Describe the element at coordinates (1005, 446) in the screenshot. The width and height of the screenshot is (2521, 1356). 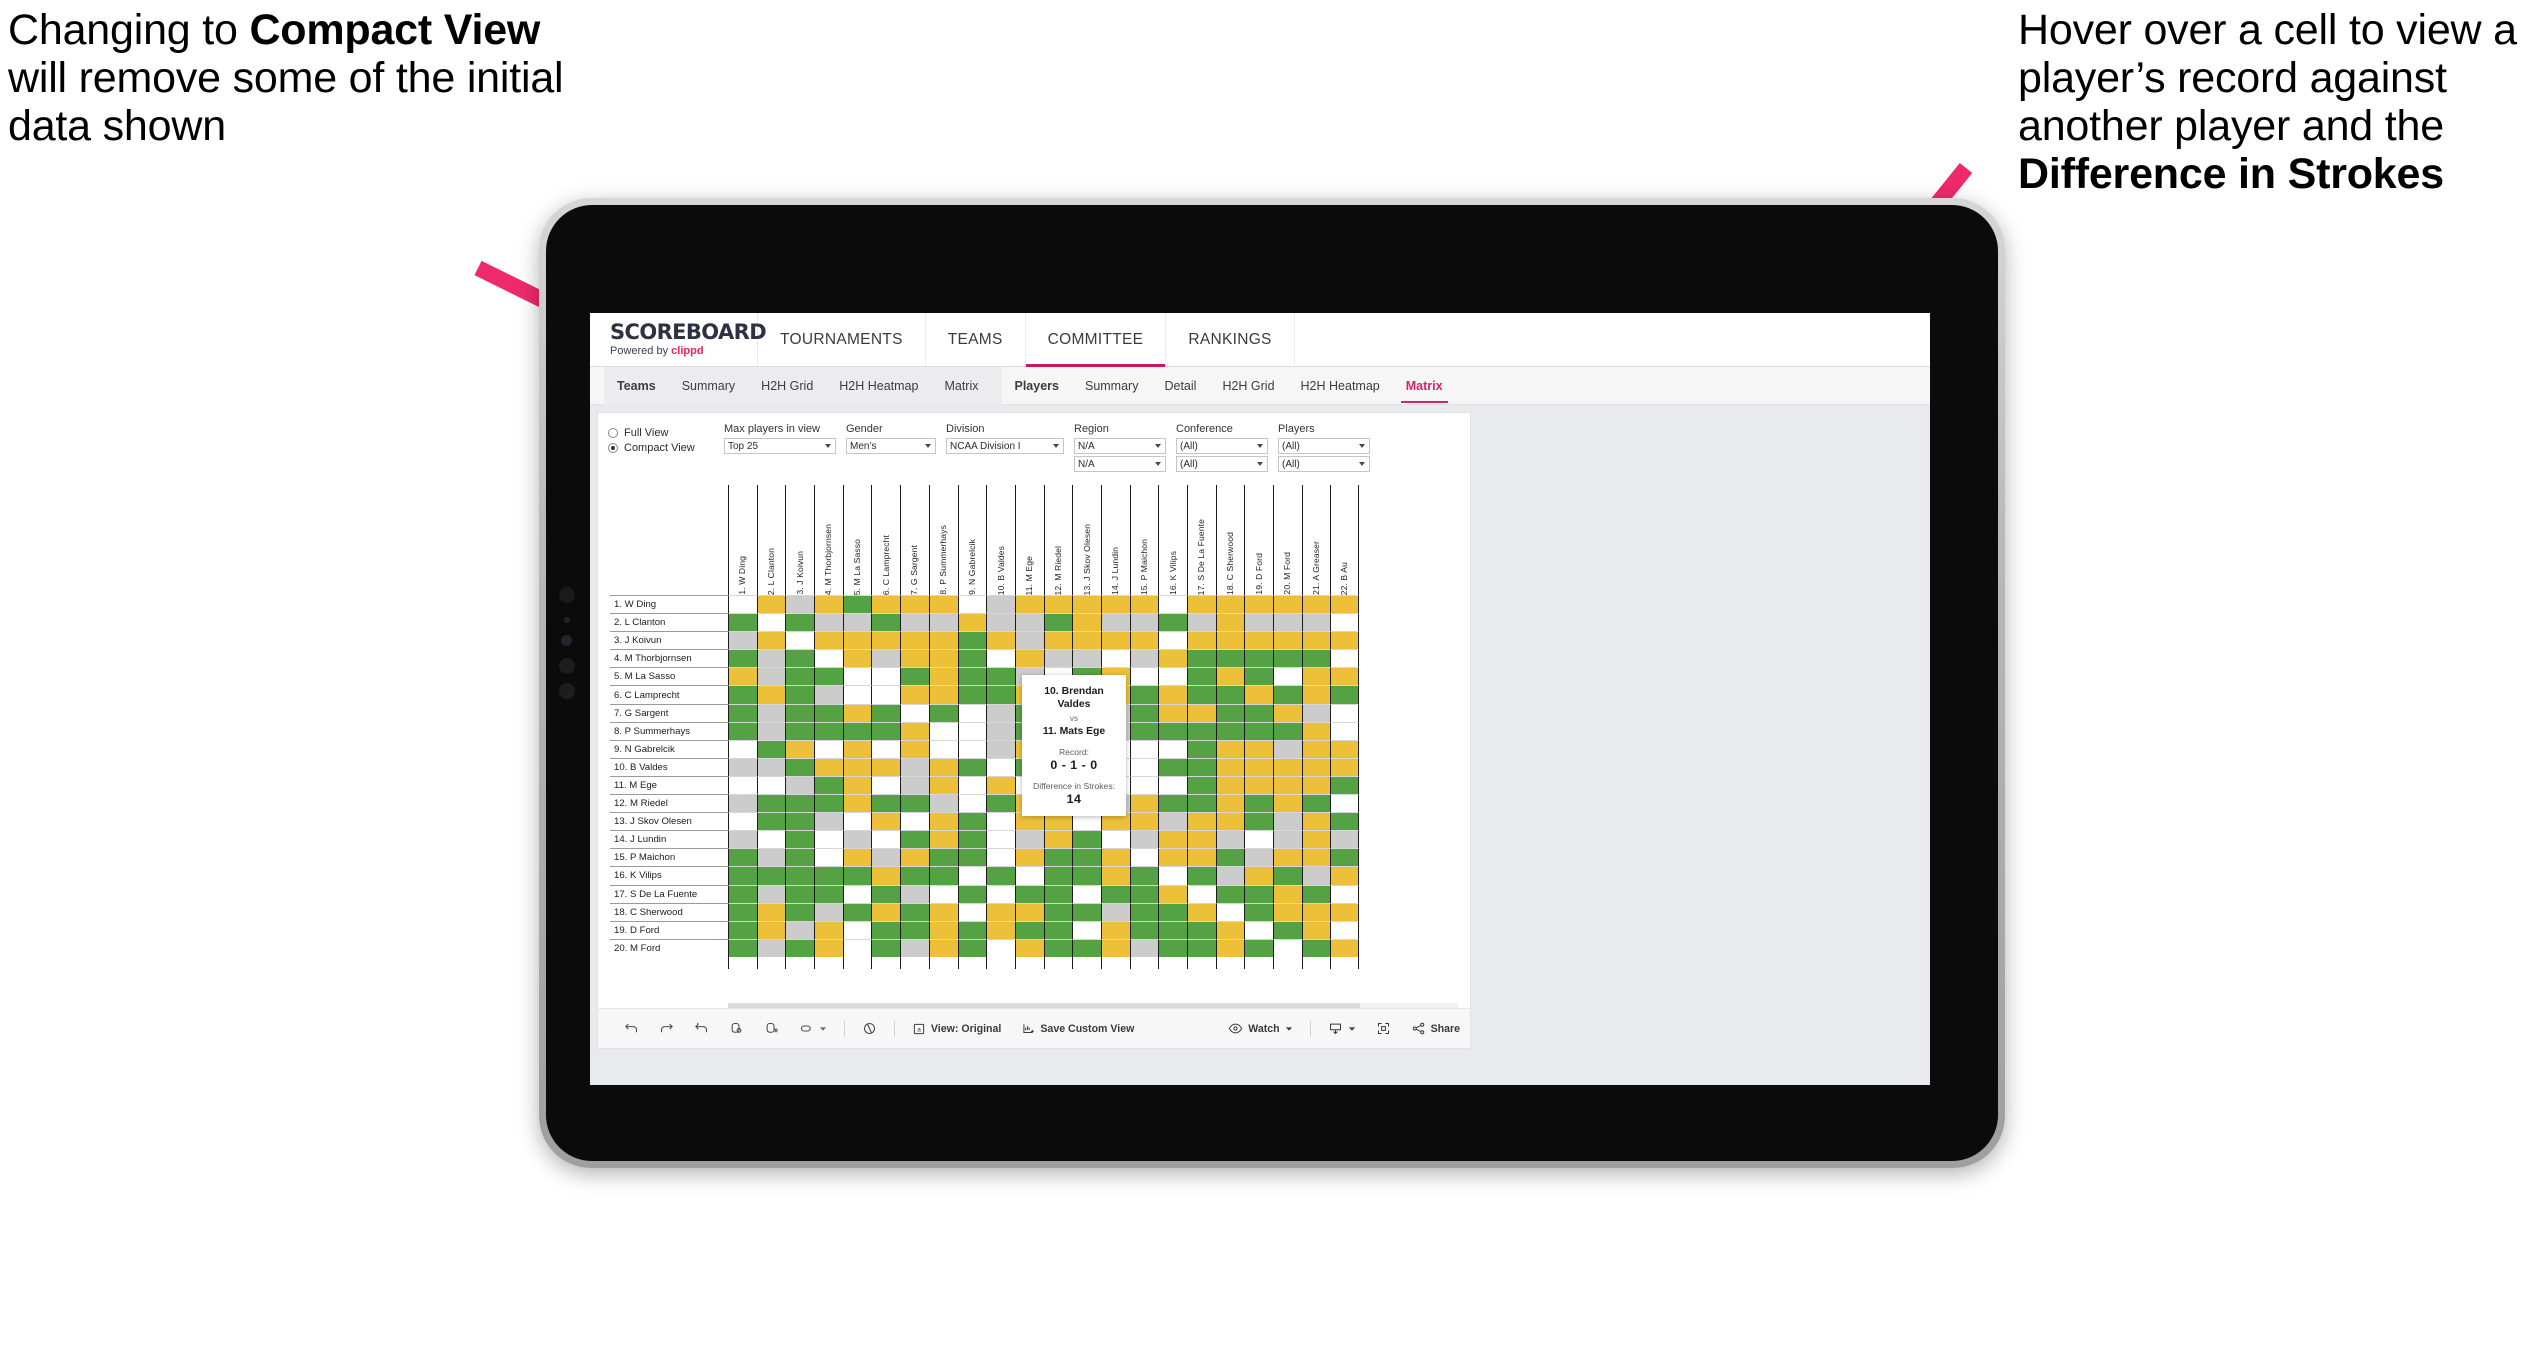
I see `select-division: NCAA Division I` at that location.